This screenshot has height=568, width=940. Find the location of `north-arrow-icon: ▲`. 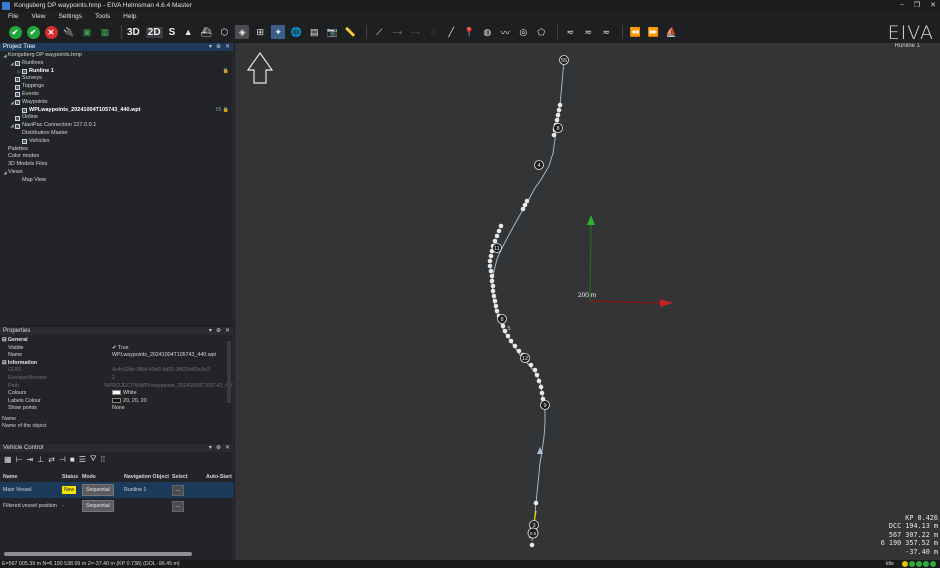

north-arrow-icon: ▲ is located at coordinates (188, 32).